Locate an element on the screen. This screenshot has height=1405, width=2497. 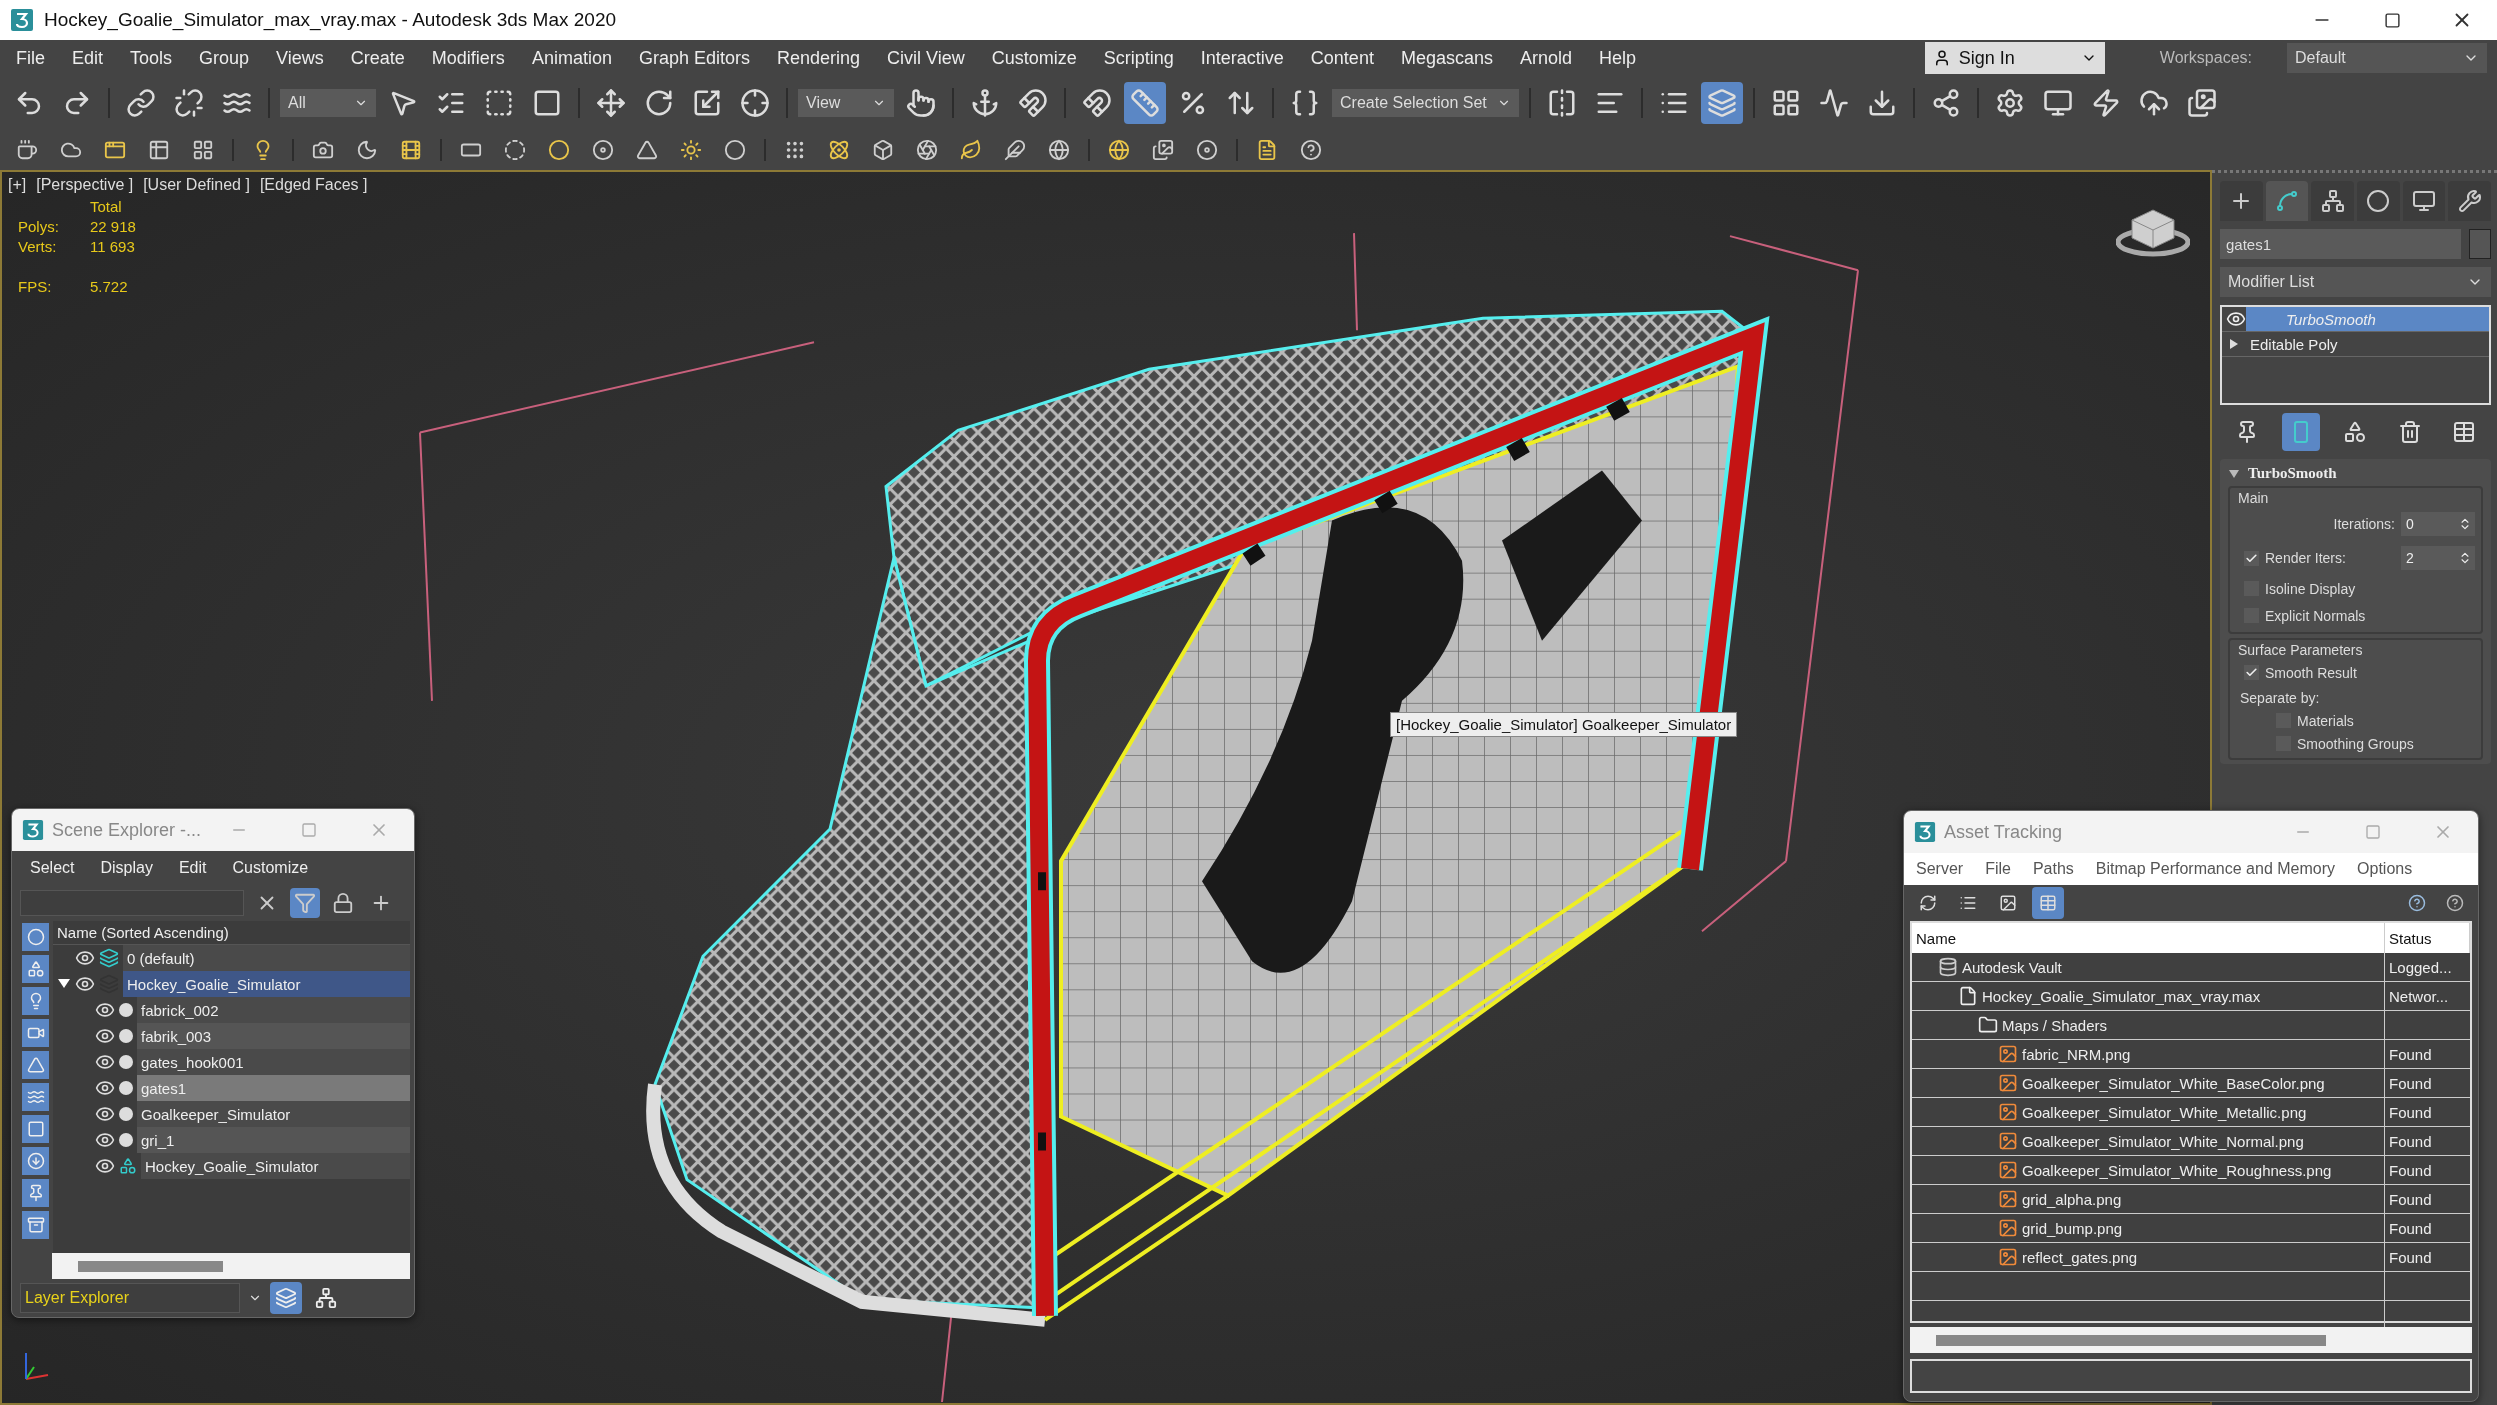
tree-item: Goalkeeper_Simulator is located at coordinates (273, 1114).